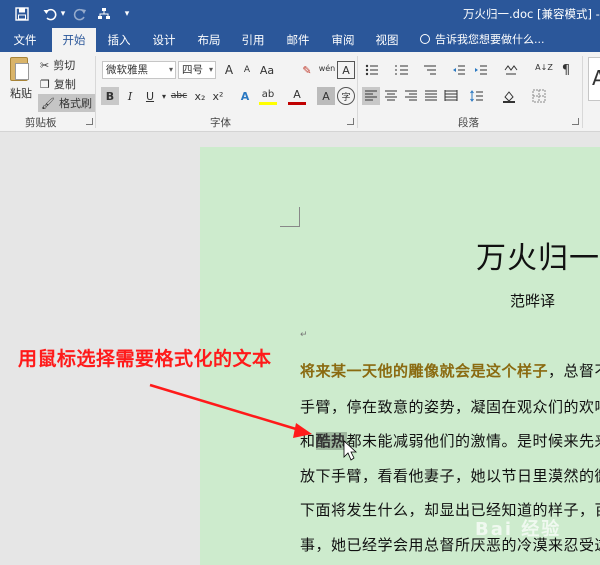  What do you see at coordinates (104, 14) in the screenshot?
I see `touch-mode-icon` at bounding box center [104, 14].